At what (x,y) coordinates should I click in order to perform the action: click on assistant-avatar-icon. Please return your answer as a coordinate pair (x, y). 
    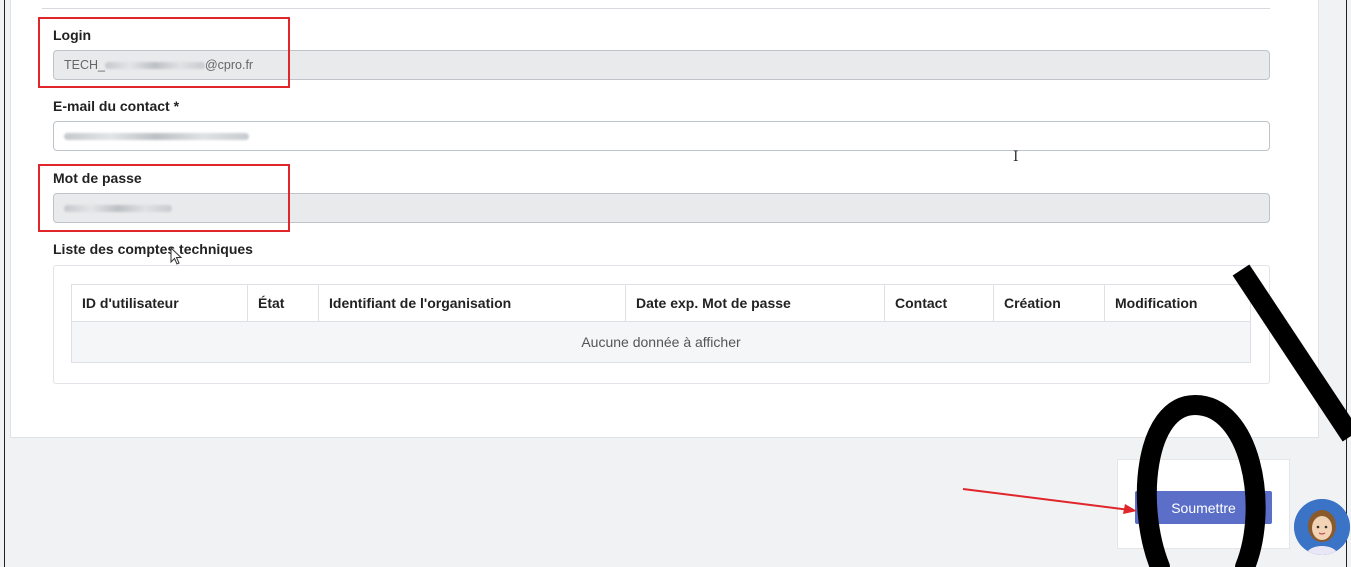
    Looking at the image, I should click on (1322, 527).